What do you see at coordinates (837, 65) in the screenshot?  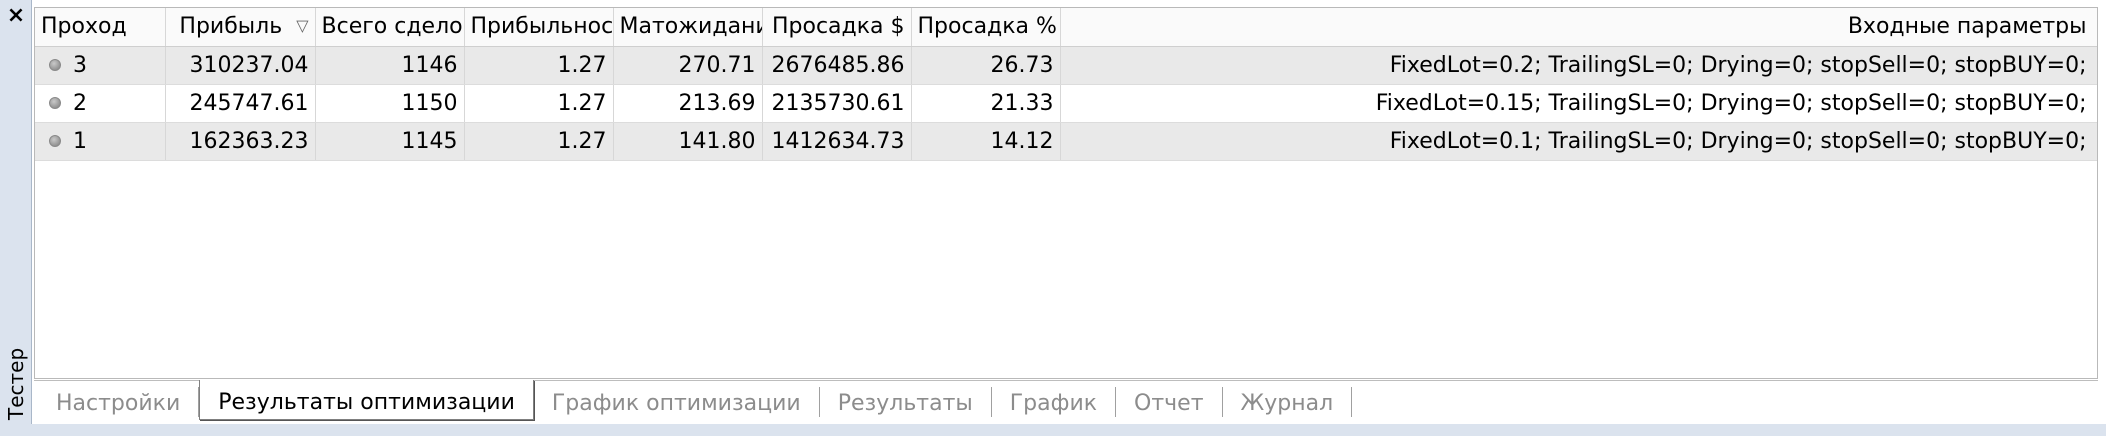 I see `cell-drawdown-abs: 2676485.86` at bounding box center [837, 65].